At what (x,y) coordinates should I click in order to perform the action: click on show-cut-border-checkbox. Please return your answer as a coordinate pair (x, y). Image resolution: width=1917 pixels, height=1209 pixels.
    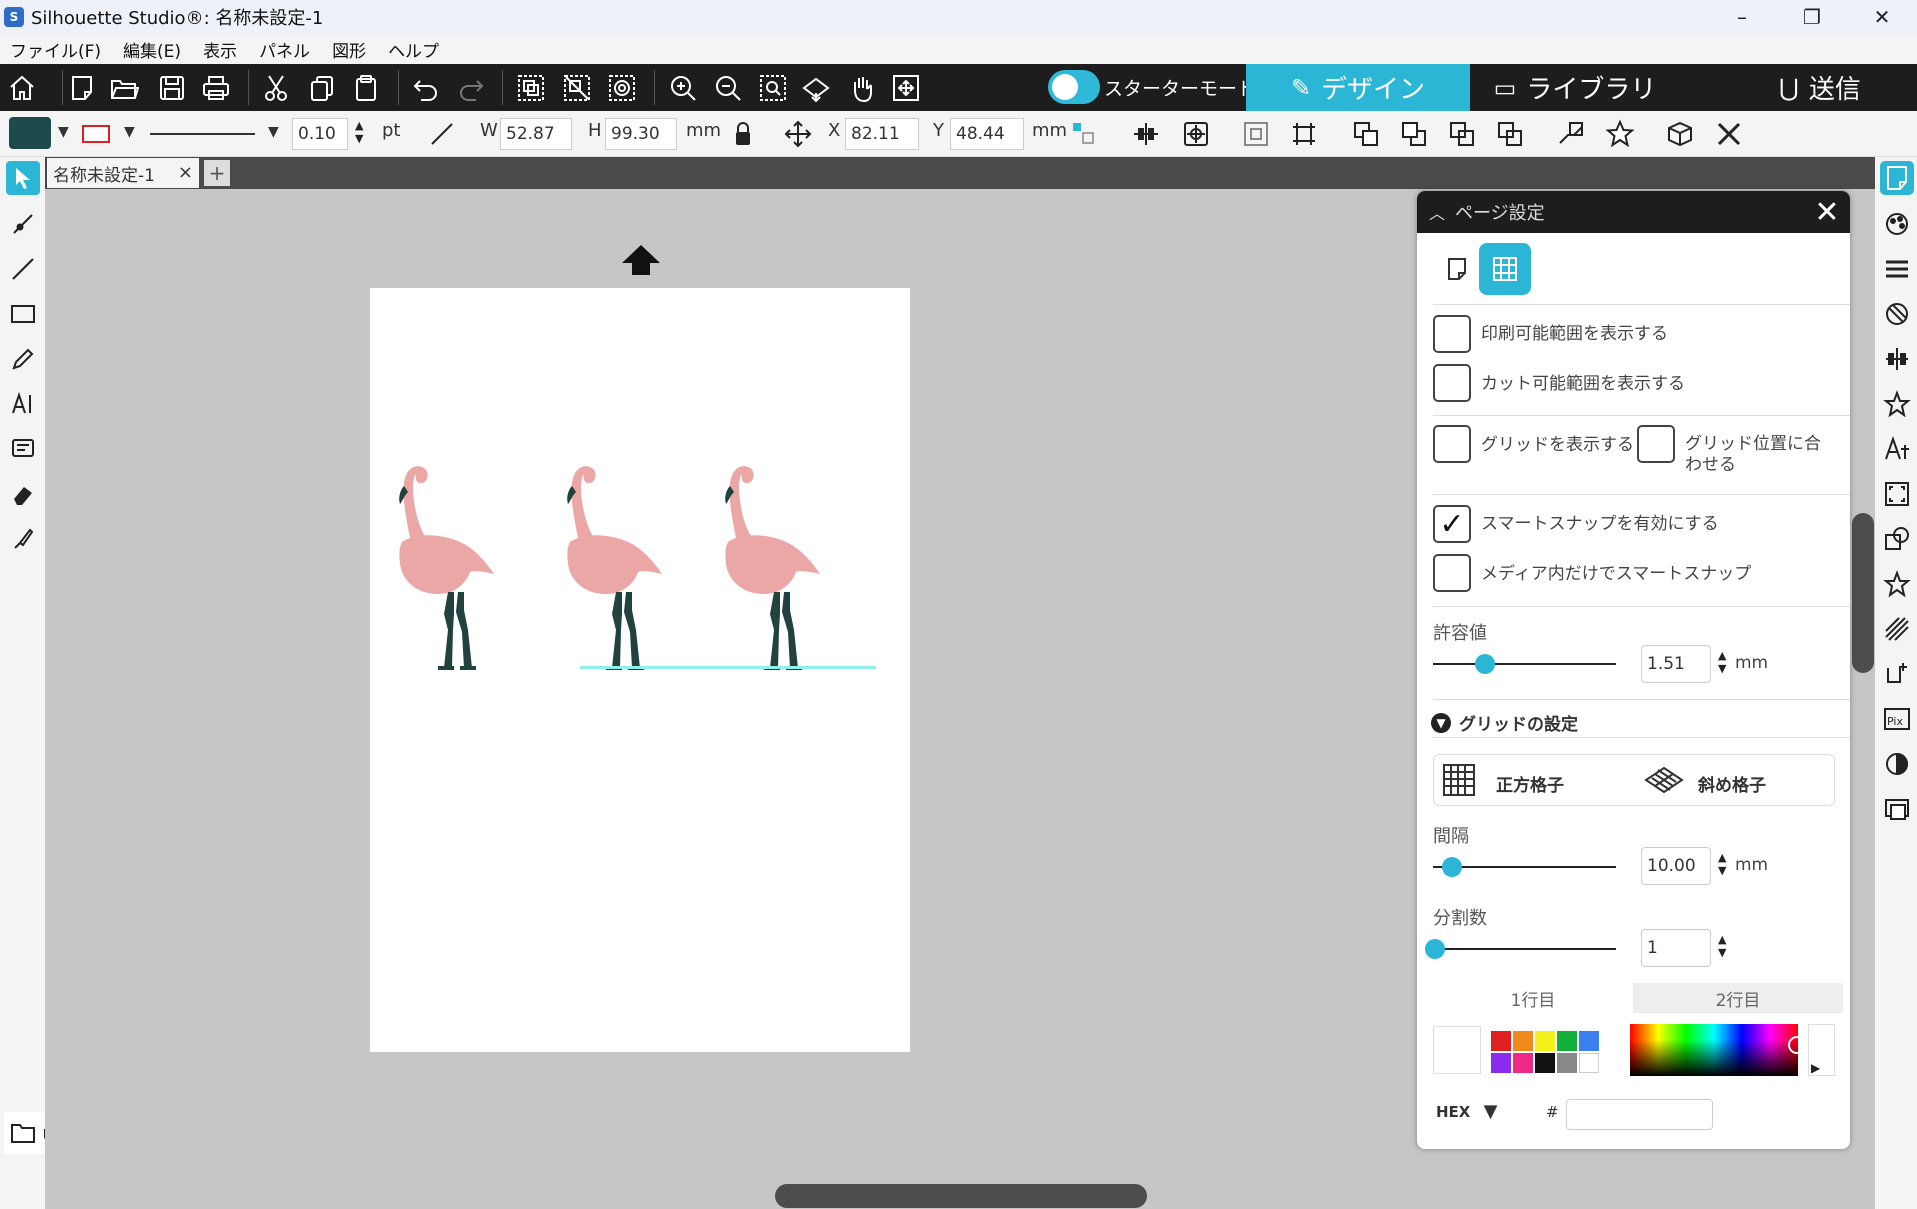
    Looking at the image, I should click on (1452, 383).